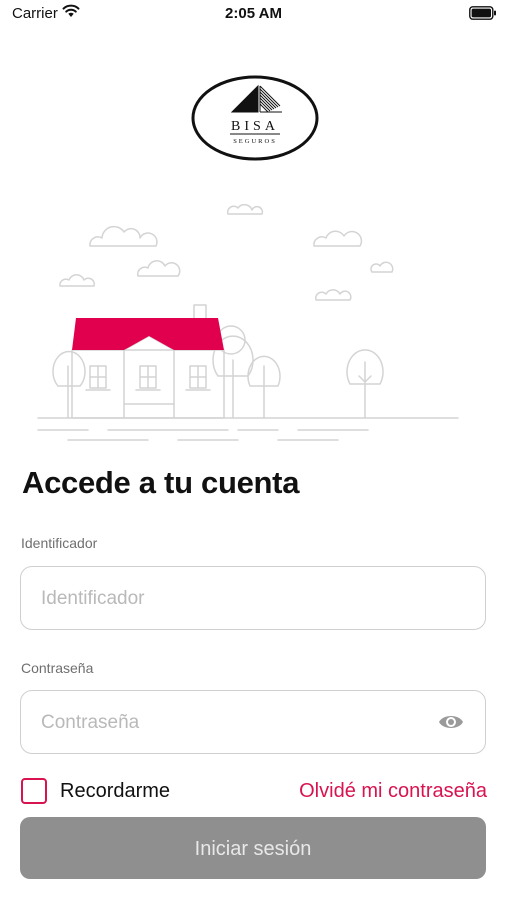 The height and width of the screenshot is (900, 507). Describe the element at coordinates (115, 791) in the screenshot. I see `remember-label: Recordarme` at that location.